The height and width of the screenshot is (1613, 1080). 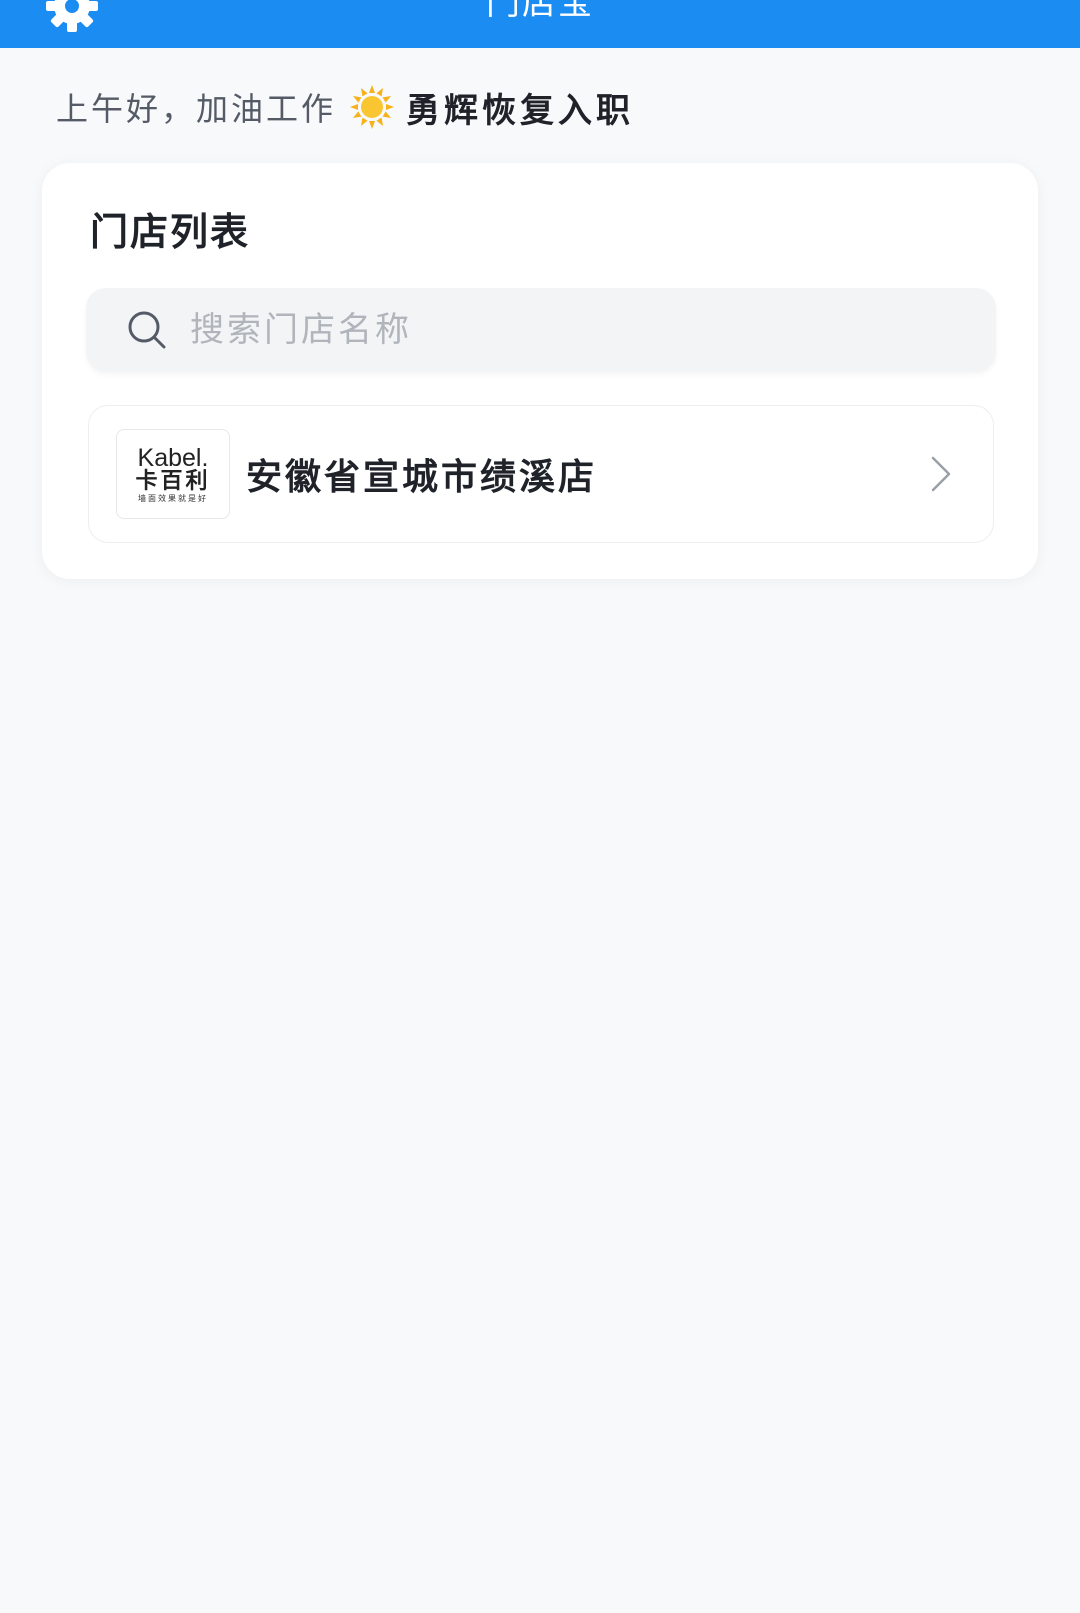 I want to click on chevron-right-icon, so click(x=941, y=474).